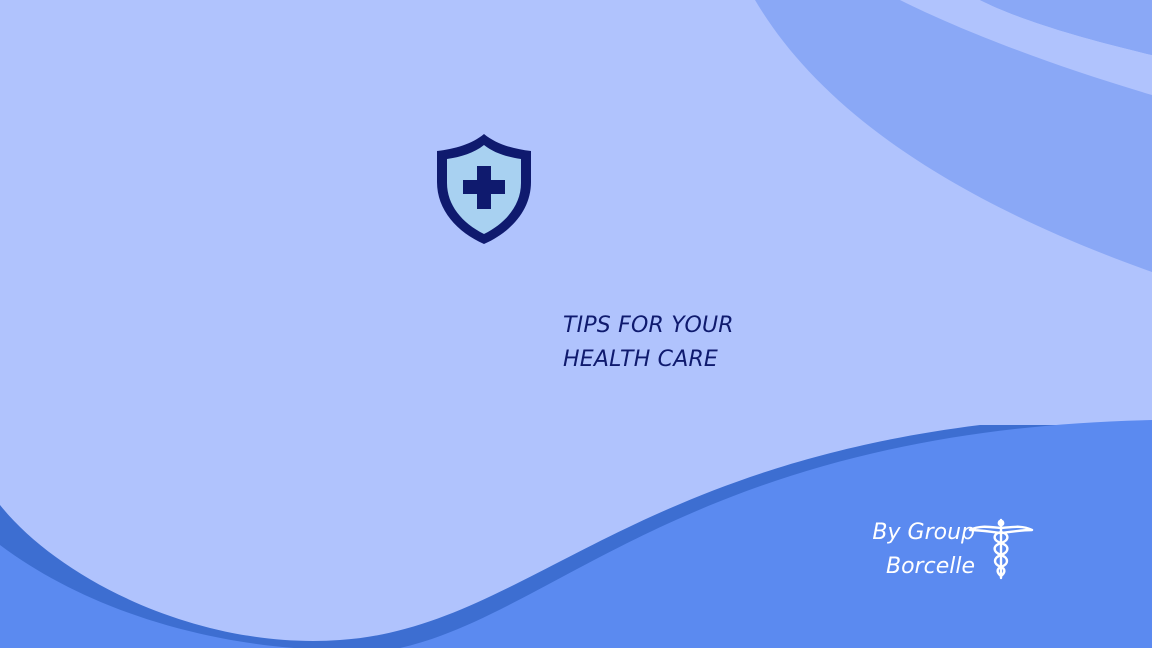 The width and height of the screenshot is (1152, 648). What do you see at coordinates (910, 550) in the screenshot?
I see `author-byline: By Group Borcelle` at bounding box center [910, 550].